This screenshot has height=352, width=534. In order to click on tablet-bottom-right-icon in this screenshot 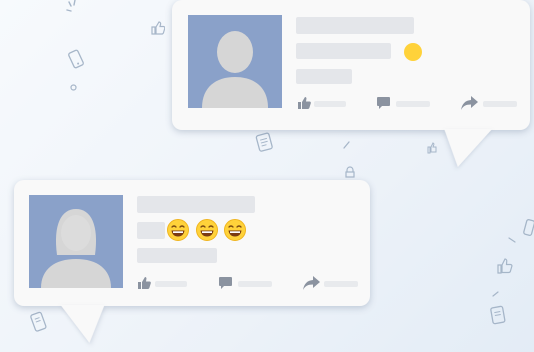, I will do `click(497, 316)`.